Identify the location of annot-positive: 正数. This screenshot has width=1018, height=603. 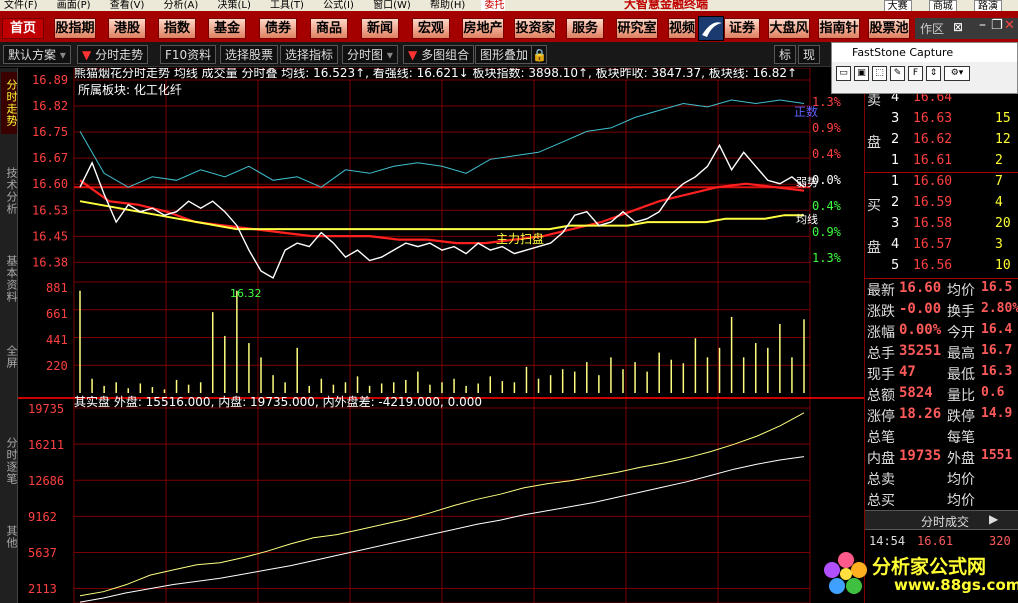
(806, 111).